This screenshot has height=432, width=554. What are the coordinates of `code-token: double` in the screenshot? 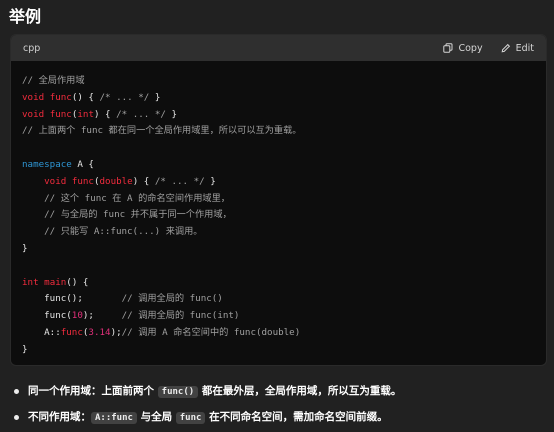 It's located at (116, 181).